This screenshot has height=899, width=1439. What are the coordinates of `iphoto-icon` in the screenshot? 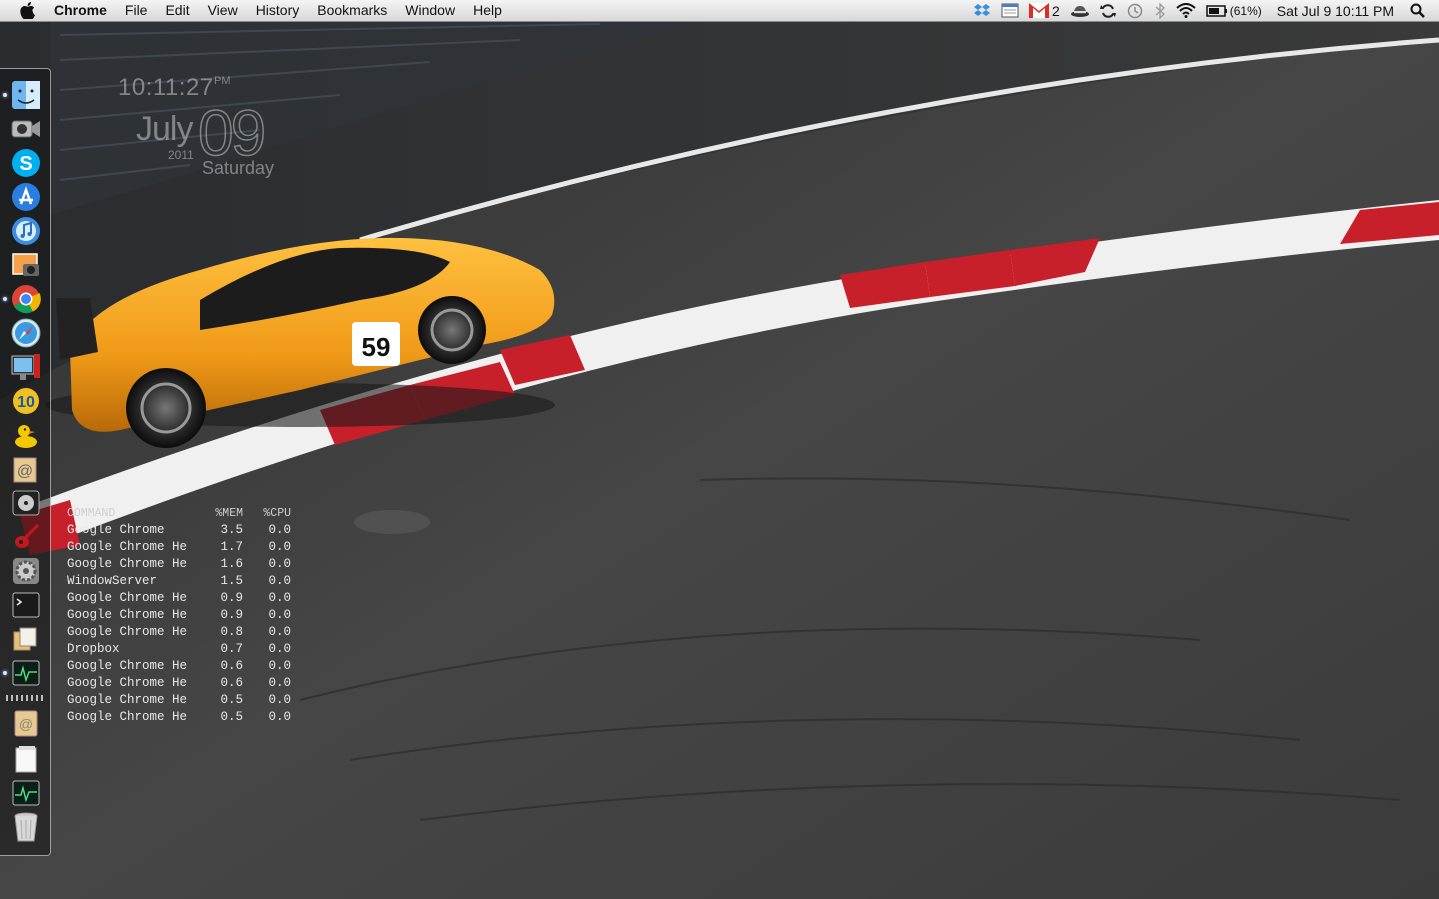 It's located at (26, 265).